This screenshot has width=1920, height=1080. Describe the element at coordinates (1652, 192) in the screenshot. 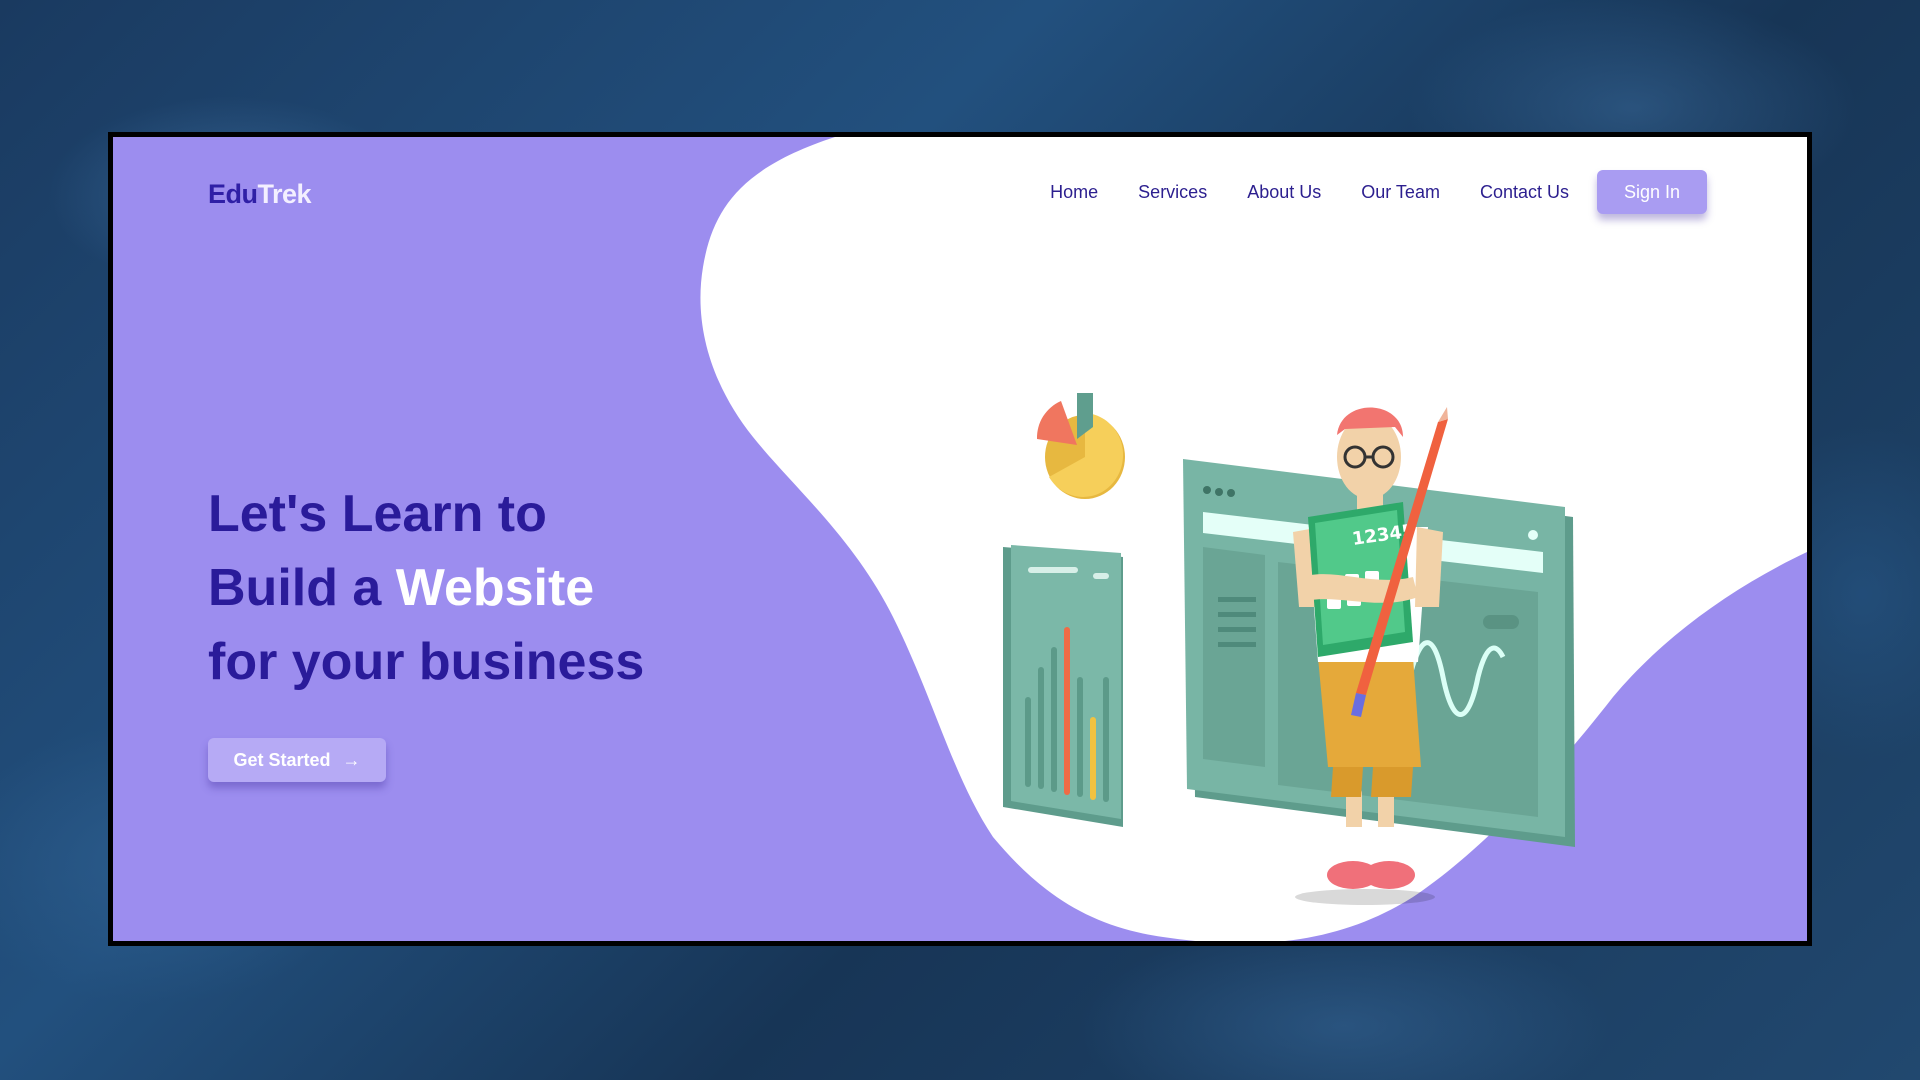

I see `sign-in-button: Sign In` at that location.